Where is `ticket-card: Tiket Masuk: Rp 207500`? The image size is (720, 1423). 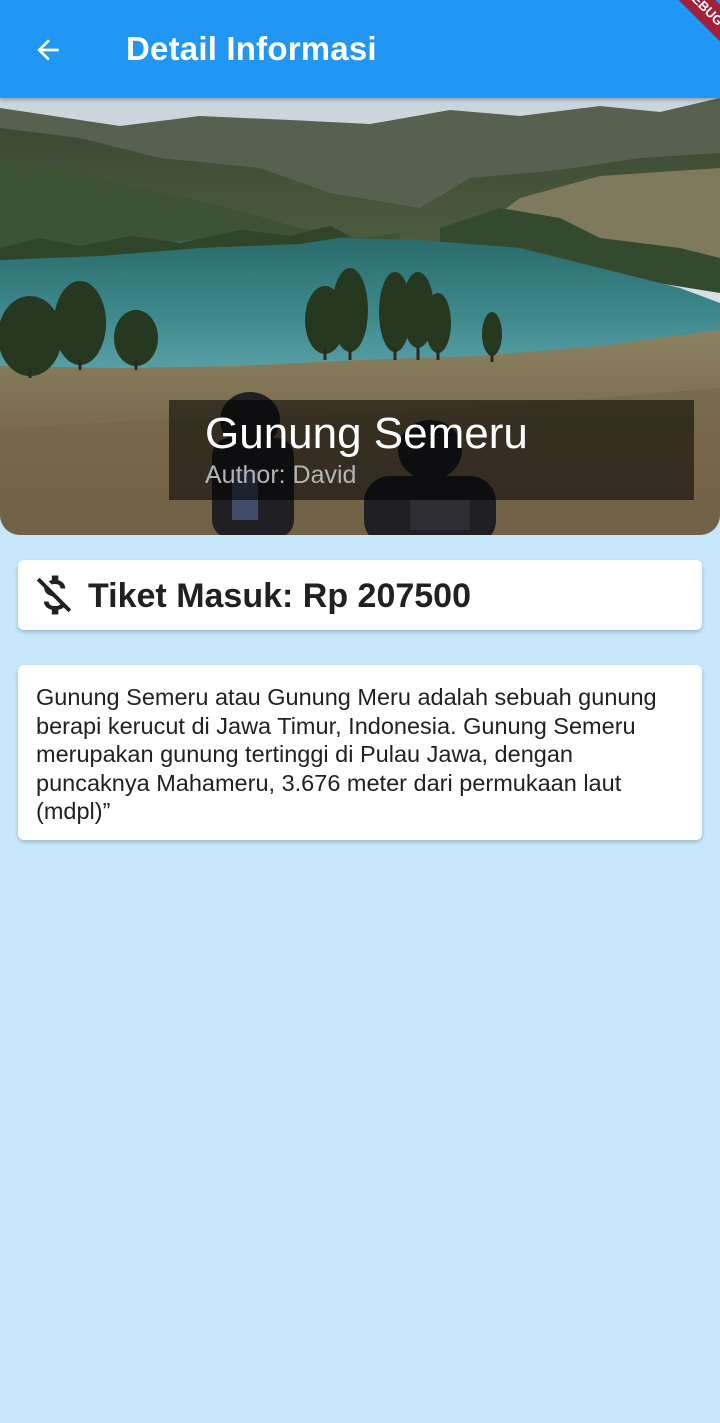
ticket-card: Tiket Masuk: Rp 207500 is located at coordinates (360, 595).